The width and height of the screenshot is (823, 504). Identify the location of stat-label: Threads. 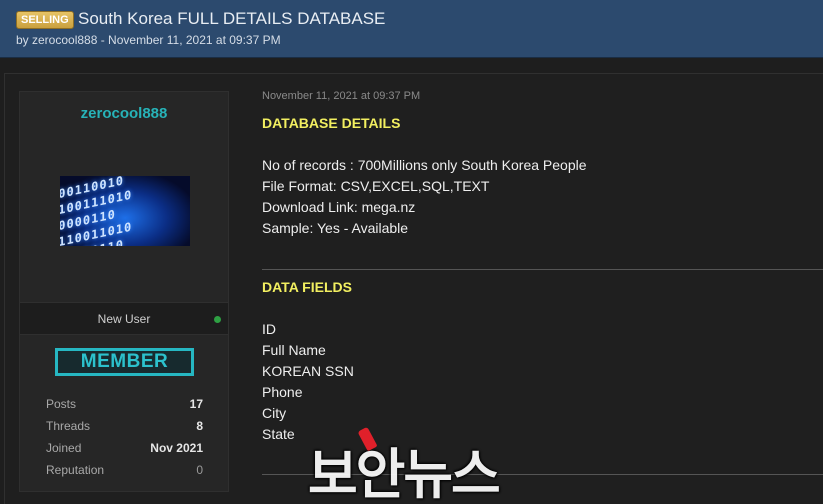
(68, 426).